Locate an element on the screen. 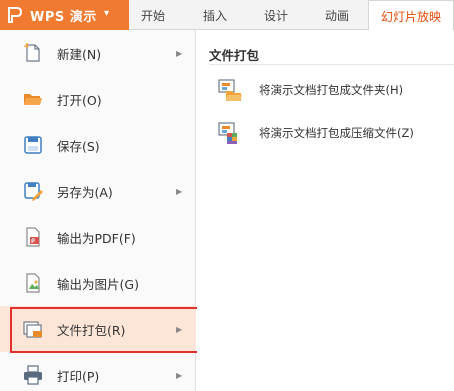  package-icon is located at coordinates (32, 329).